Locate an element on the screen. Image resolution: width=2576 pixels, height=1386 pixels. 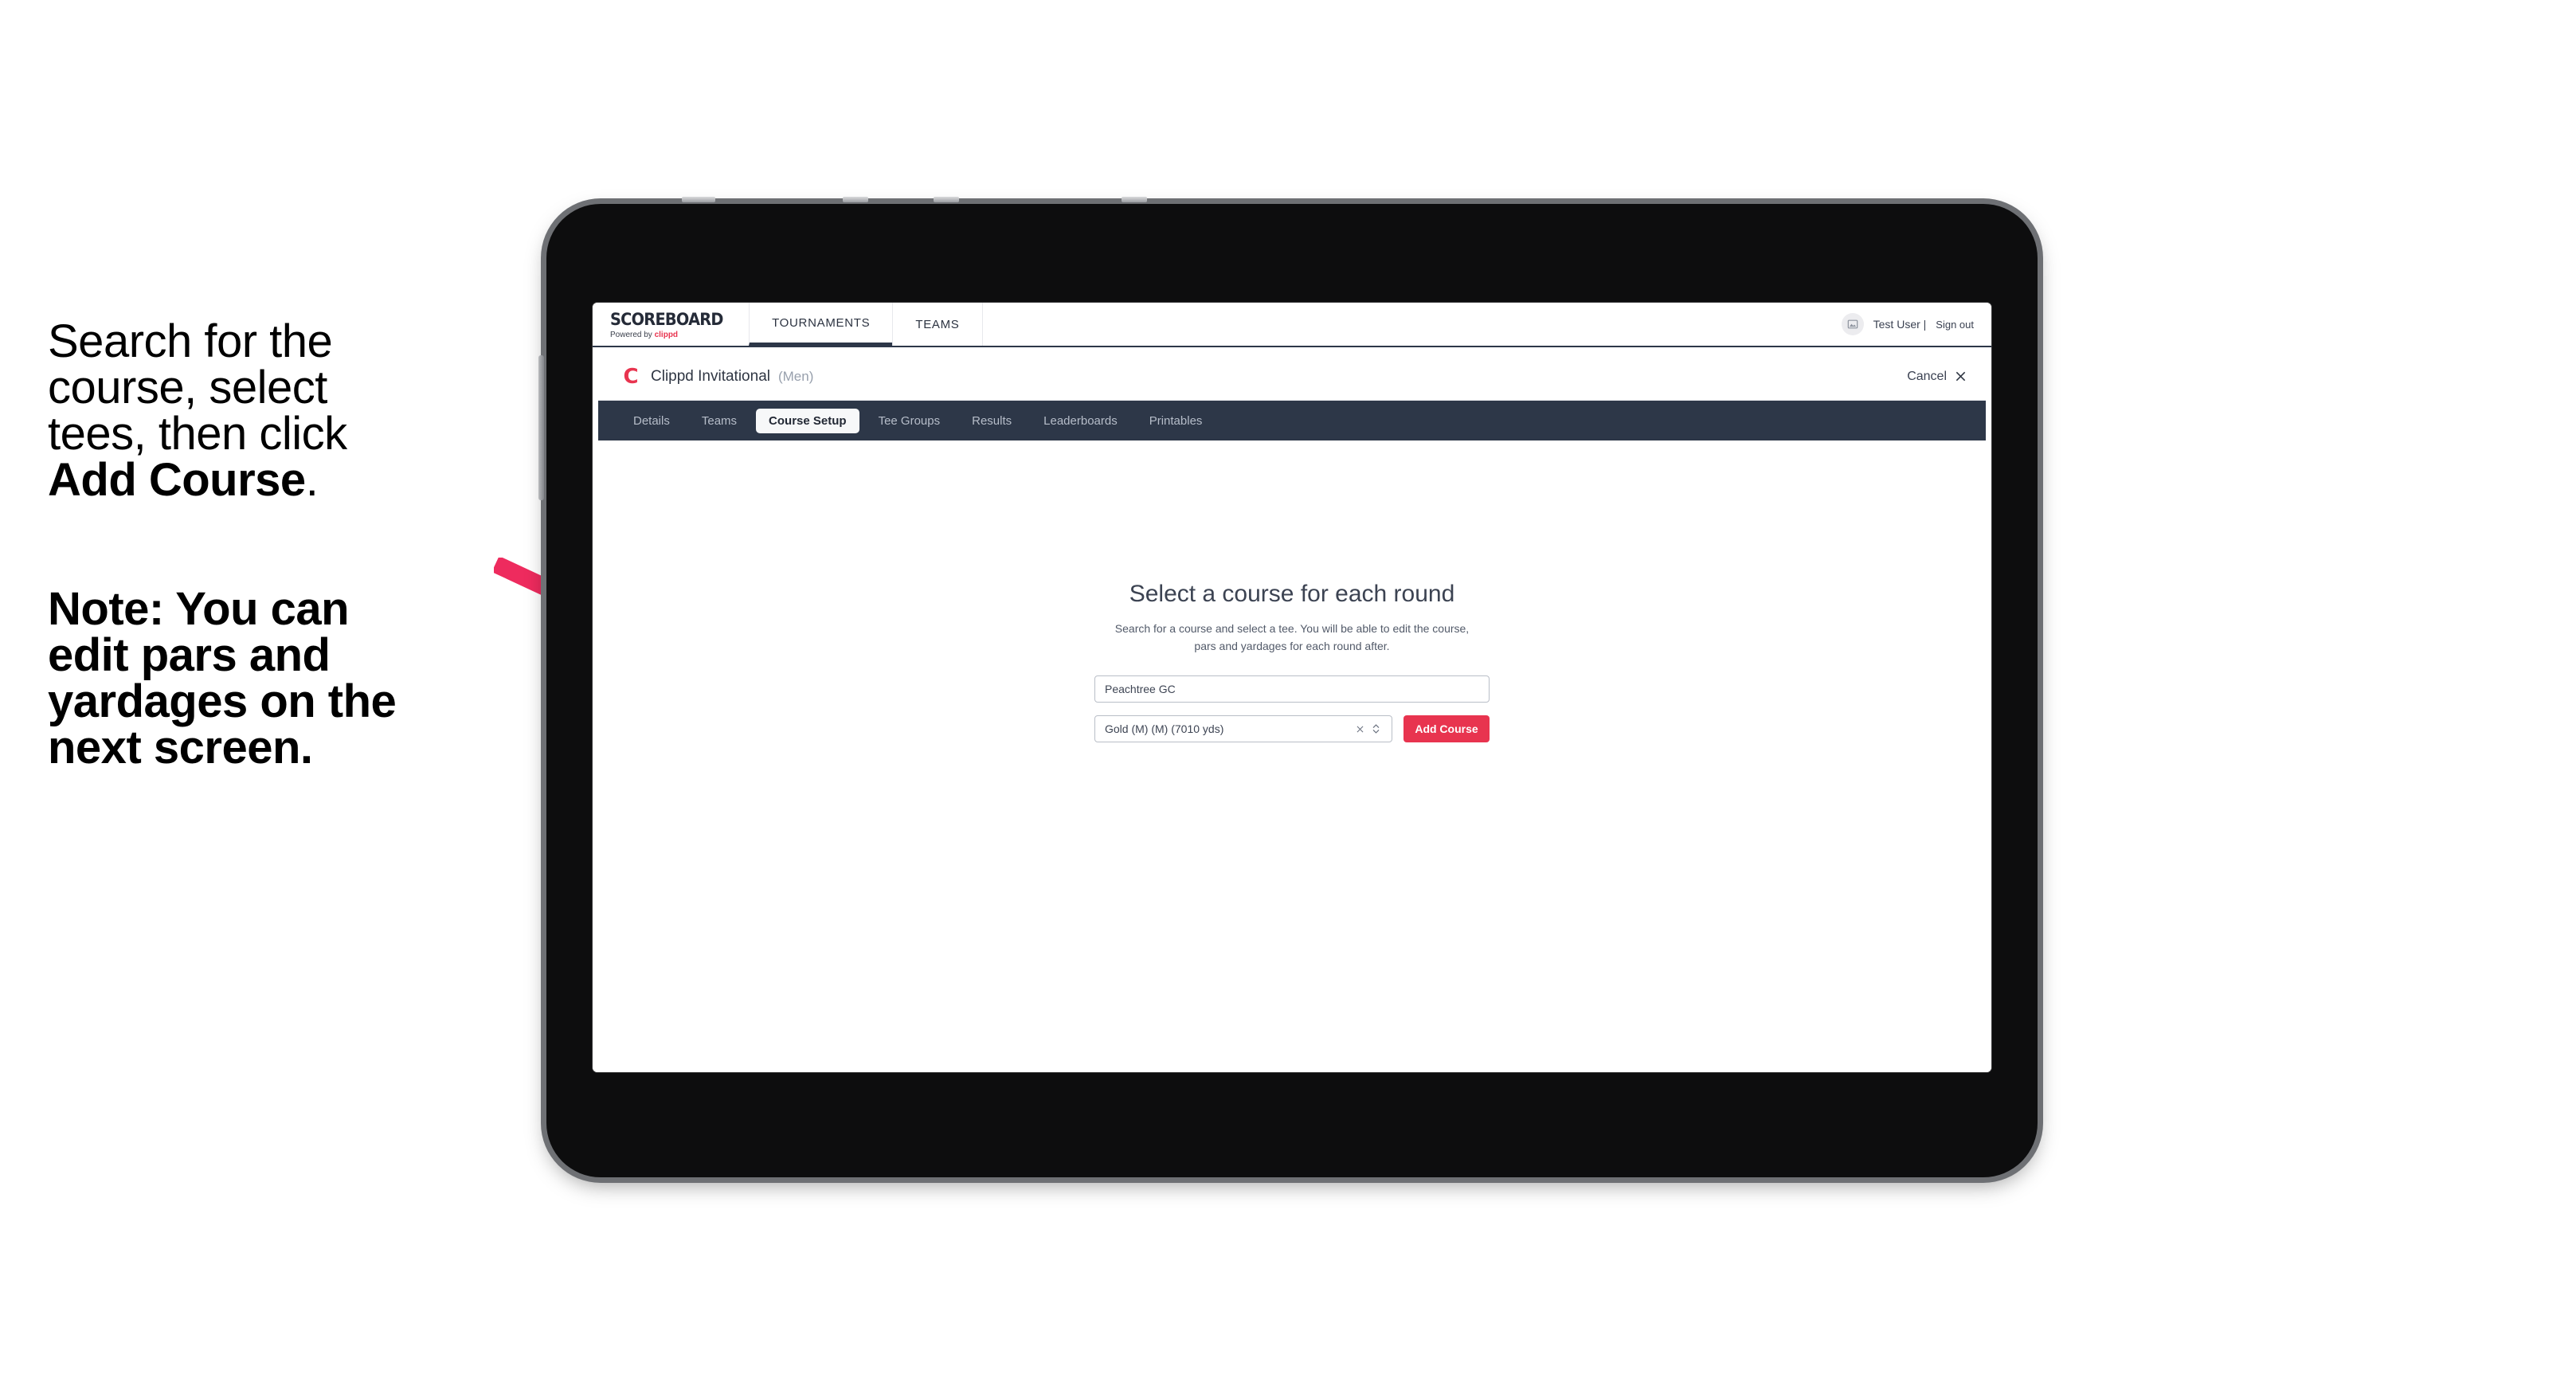
brand-wordmark: SCOREBOARD is located at coordinates (666, 319).